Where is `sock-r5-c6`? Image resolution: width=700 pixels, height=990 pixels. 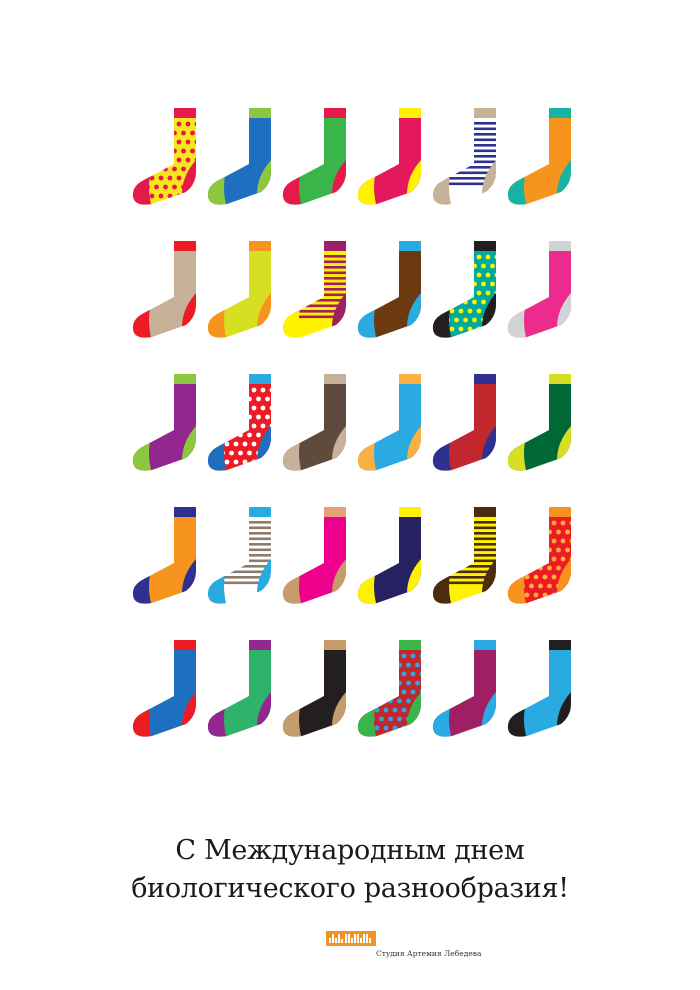
sock-r5-c6 is located at coordinates (539, 688).